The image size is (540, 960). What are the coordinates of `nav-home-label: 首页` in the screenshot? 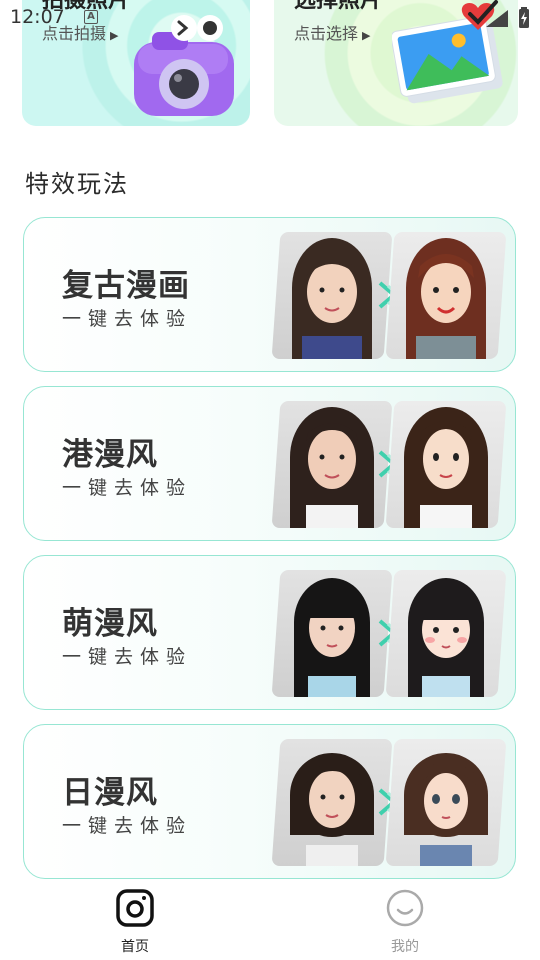 It's located at (135, 947).